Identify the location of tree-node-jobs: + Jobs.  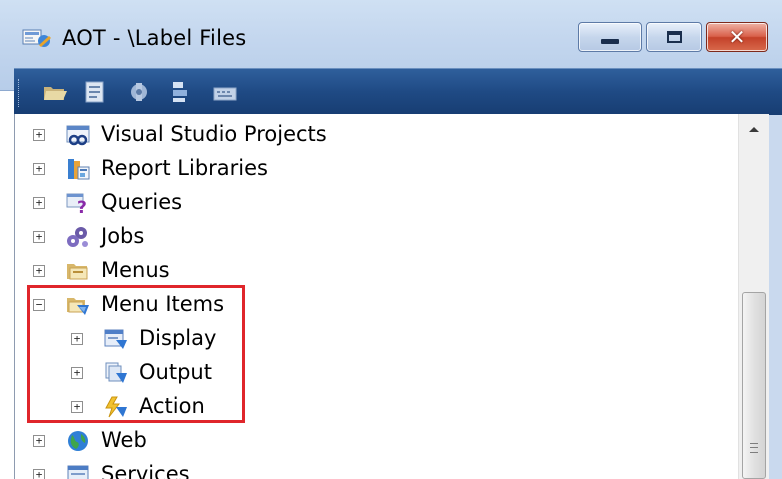
(365, 237).